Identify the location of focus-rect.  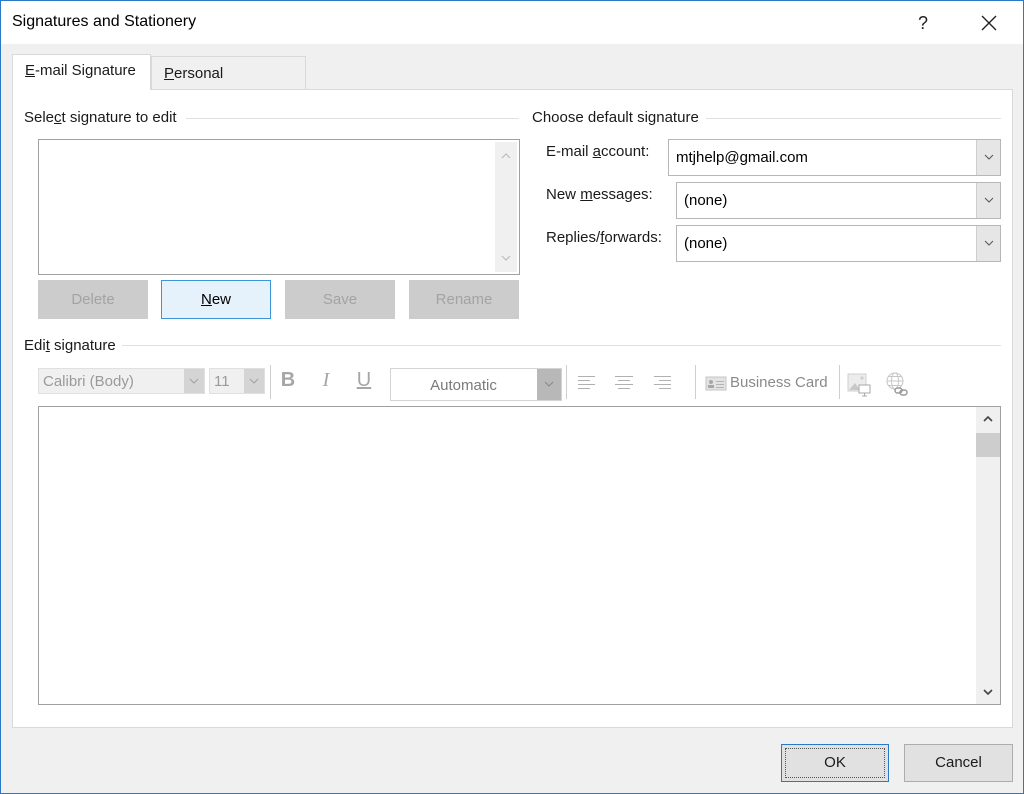
(835, 763).